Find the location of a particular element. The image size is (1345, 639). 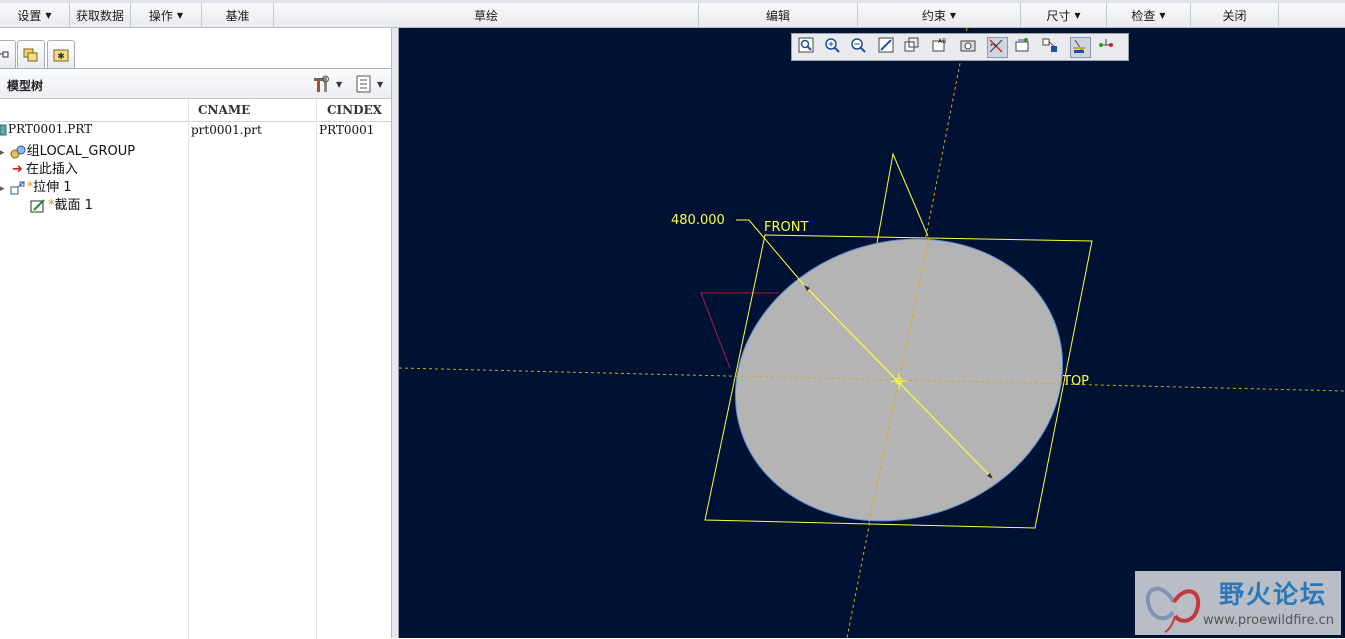

ribbon: 设置 ▼ 获取数据 操作 ▼ 基准 草绘 编辑 约束 ▼ 尺寸 ▼ 检查 ▼ 关闭 is located at coordinates (672, 14).